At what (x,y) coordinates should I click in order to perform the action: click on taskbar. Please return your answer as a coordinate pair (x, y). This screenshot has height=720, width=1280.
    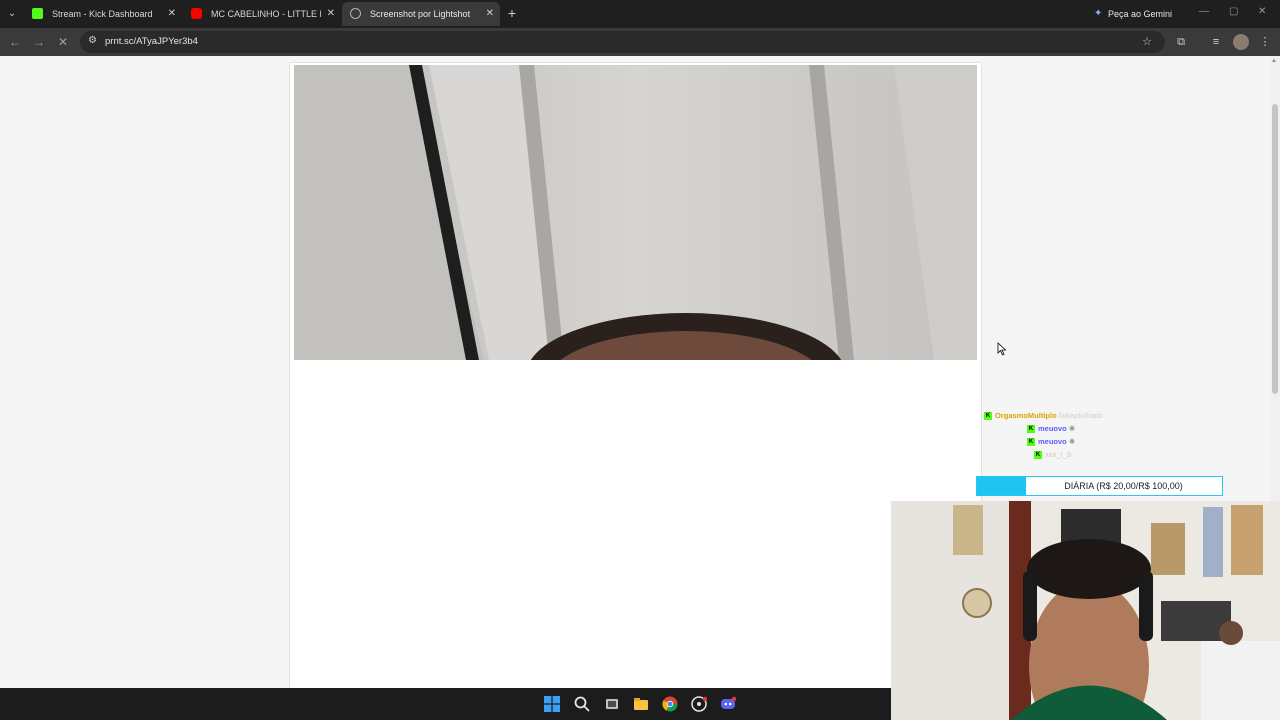
    Looking at the image, I should click on (445, 704).